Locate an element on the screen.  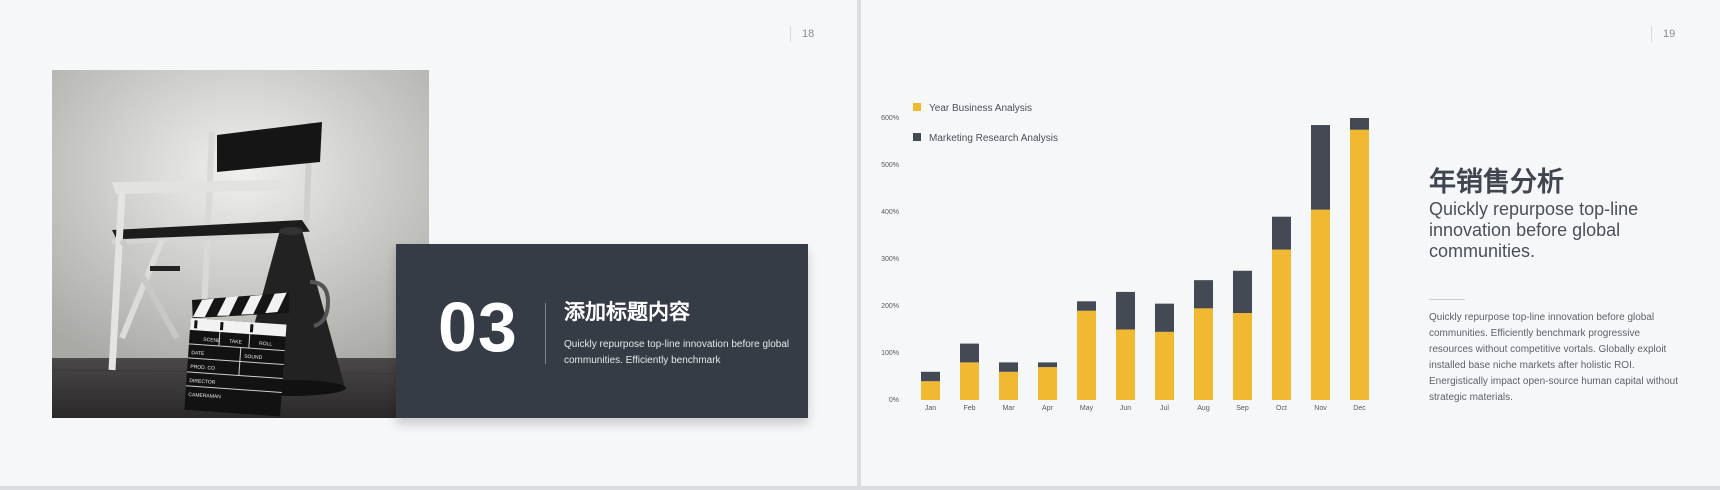
legend-label: Year Business Analysis is located at coordinates (981, 108).